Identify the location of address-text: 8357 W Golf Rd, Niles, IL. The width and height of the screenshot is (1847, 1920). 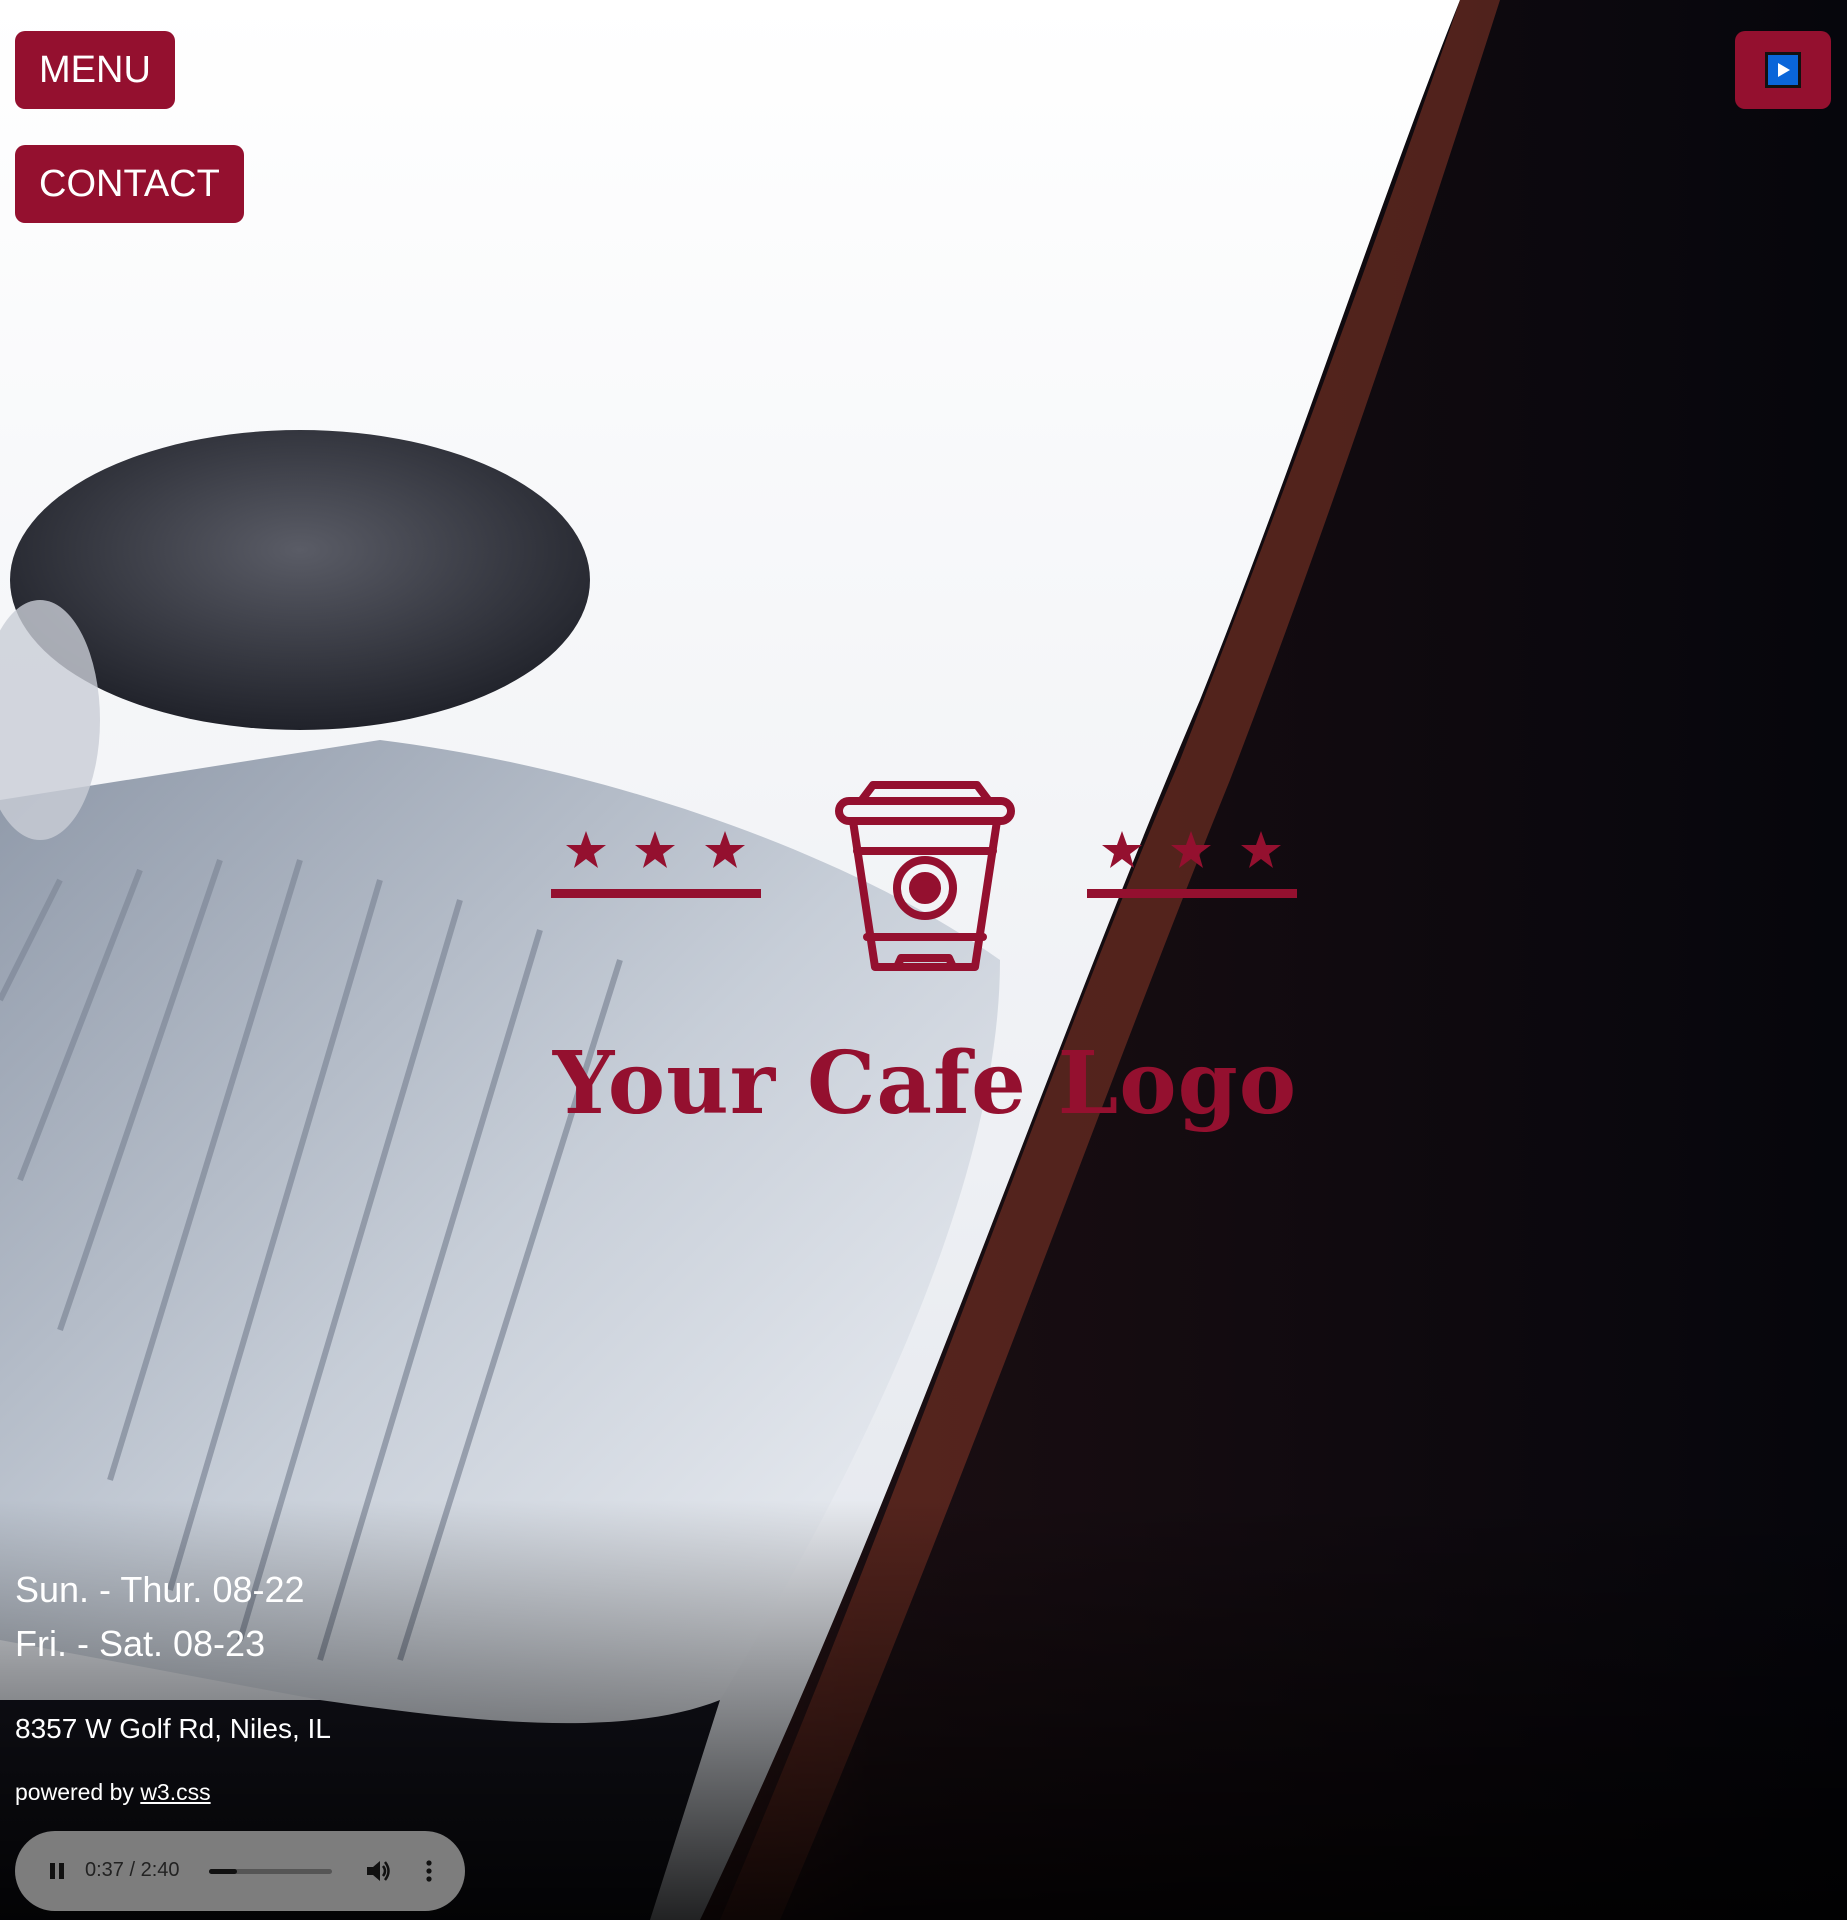
(173, 1728).